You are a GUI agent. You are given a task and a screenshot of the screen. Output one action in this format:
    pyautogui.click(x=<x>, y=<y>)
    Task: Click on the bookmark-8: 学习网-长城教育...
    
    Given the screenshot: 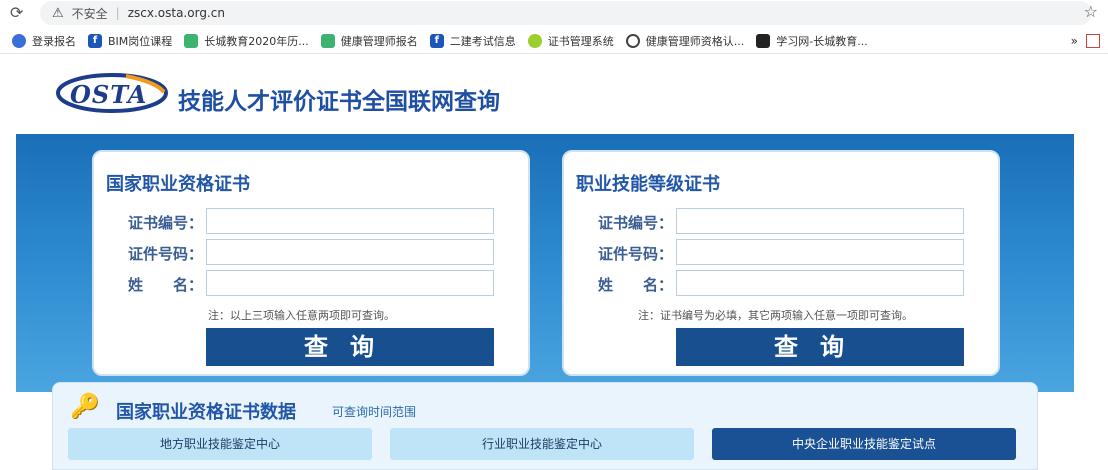 What is the action you would take?
    pyautogui.click(x=812, y=41)
    